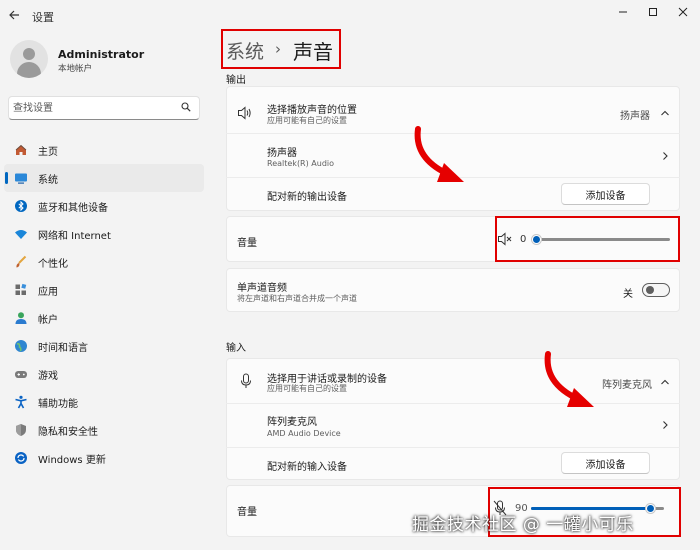 This screenshot has width=700, height=550. I want to click on sidebar-item-label: 蓝牙和其他设备, so click(73, 208).